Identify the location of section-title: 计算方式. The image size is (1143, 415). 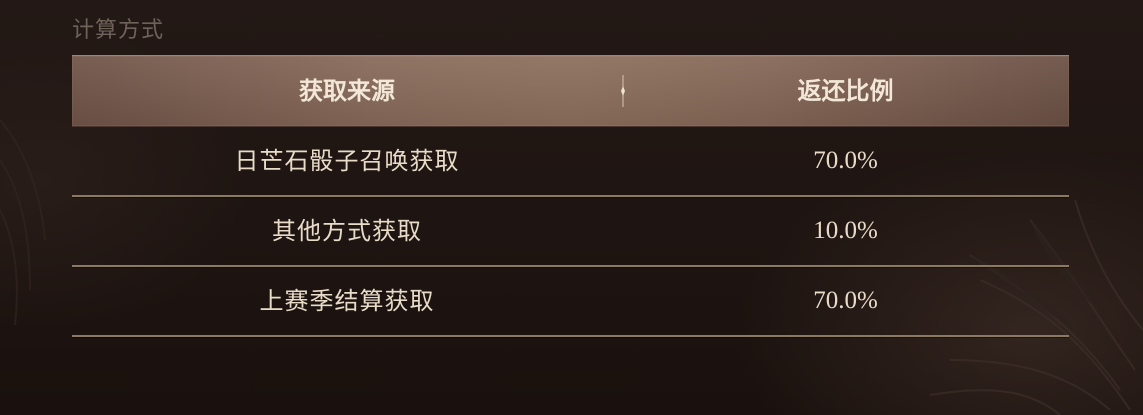
(118, 30).